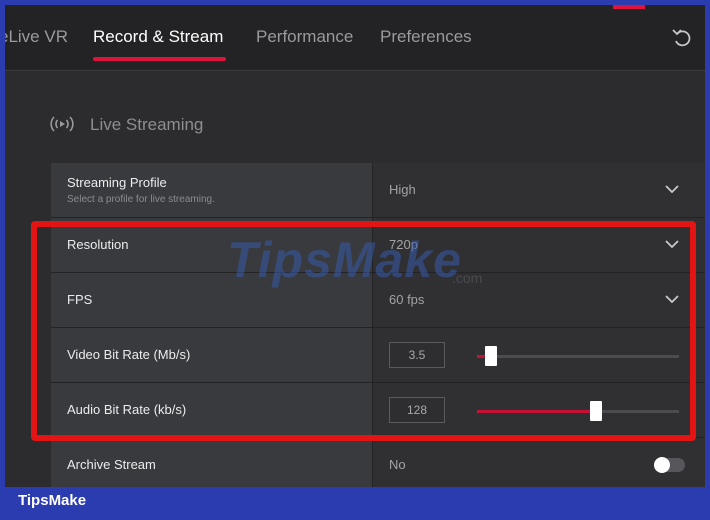 Image resolution: width=710 pixels, height=520 pixels. What do you see at coordinates (159, 59) in the screenshot?
I see `active-tab-indicator` at bounding box center [159, 59].